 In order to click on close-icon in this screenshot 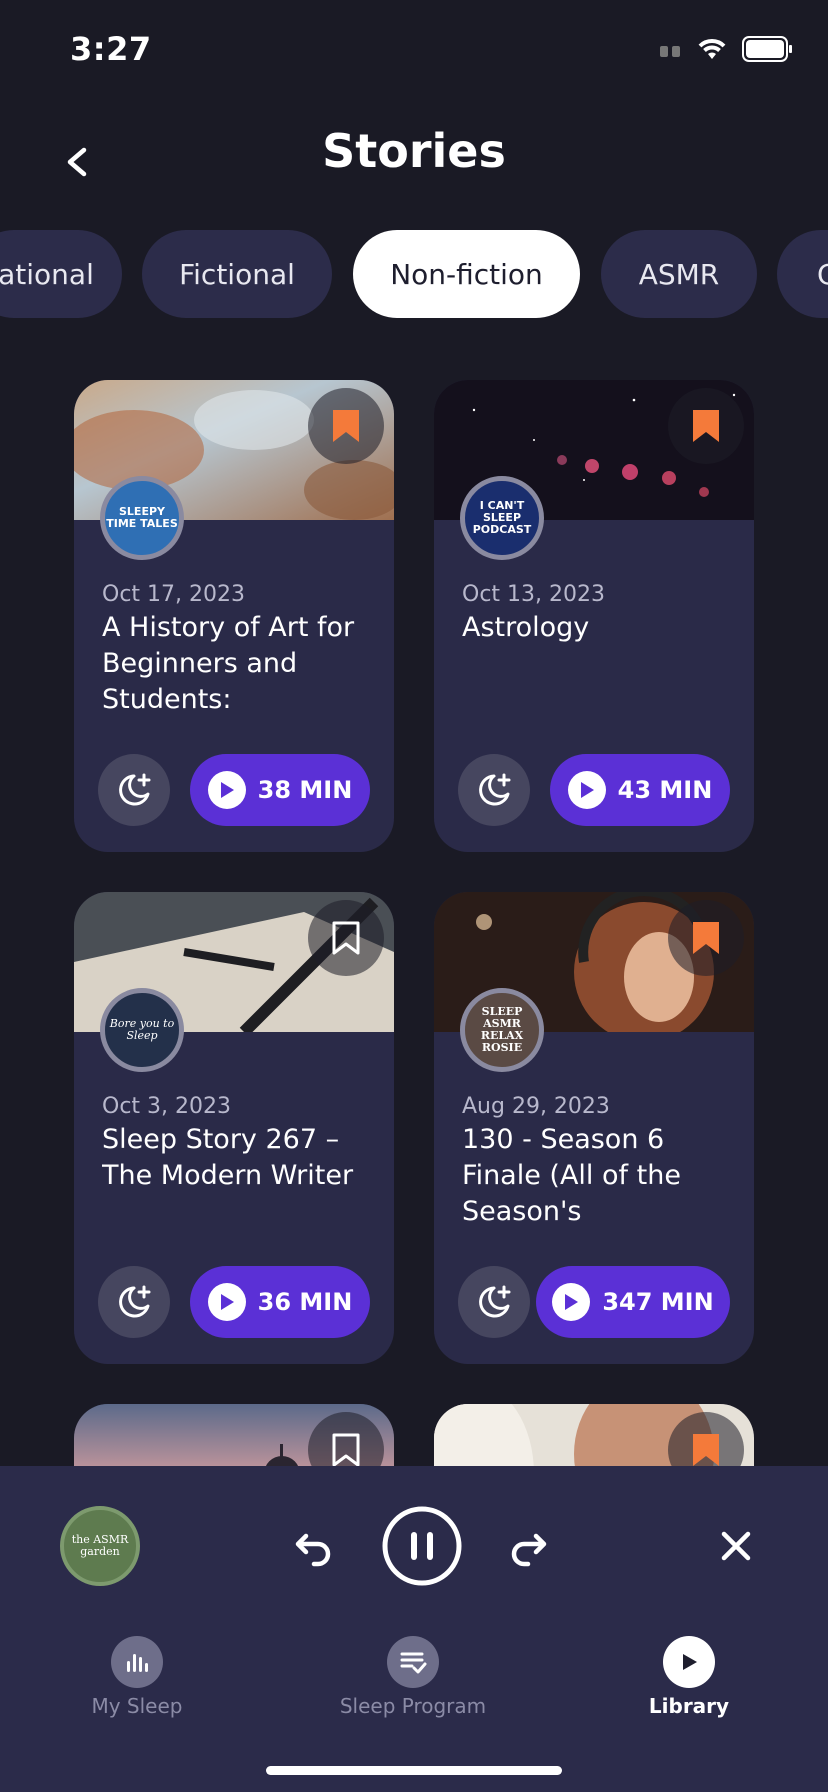, I will do `click(736, 1546)`.